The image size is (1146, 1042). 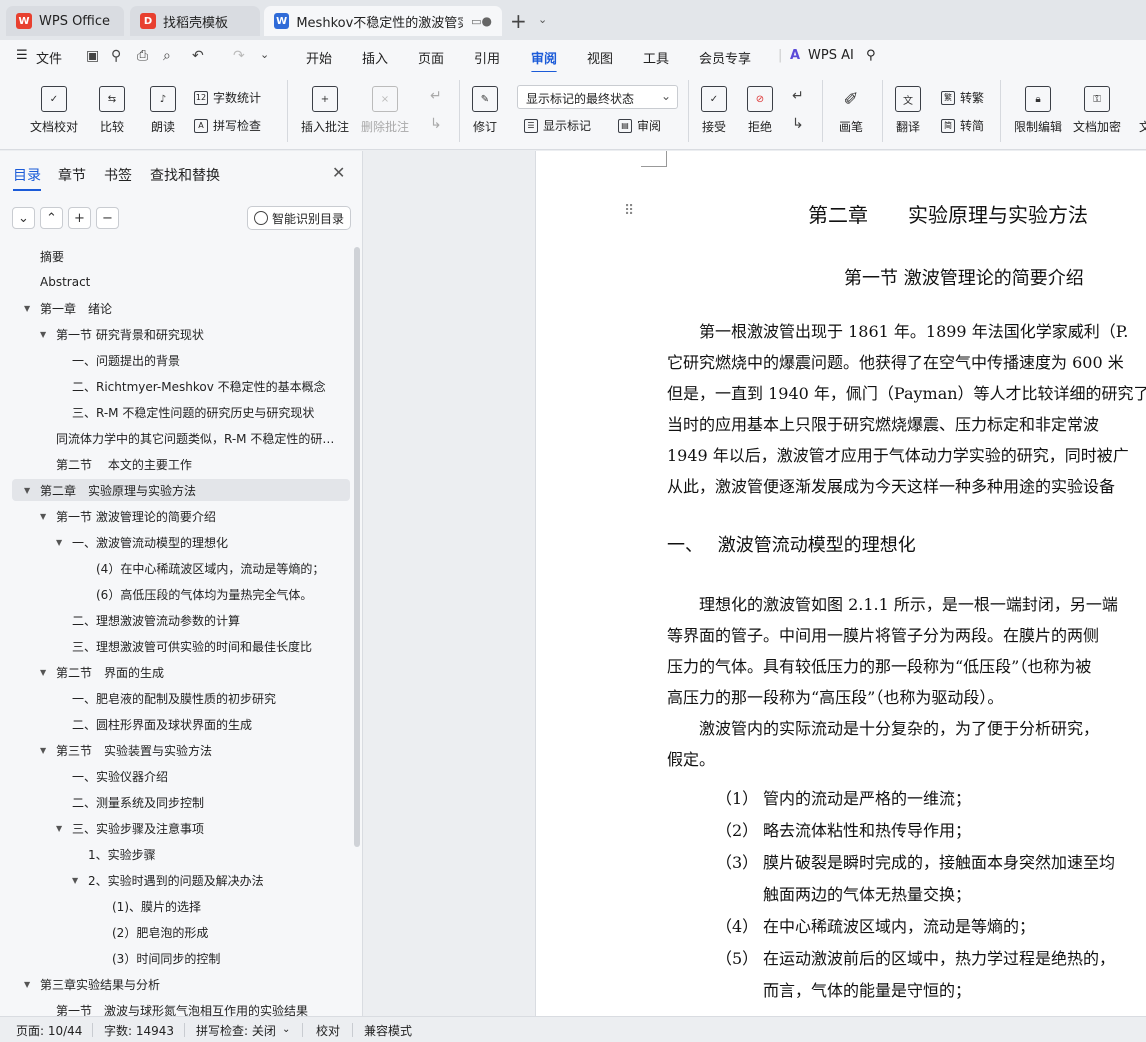 I want to click on translate-button: 文 翻译, so click(x=908, y=110).